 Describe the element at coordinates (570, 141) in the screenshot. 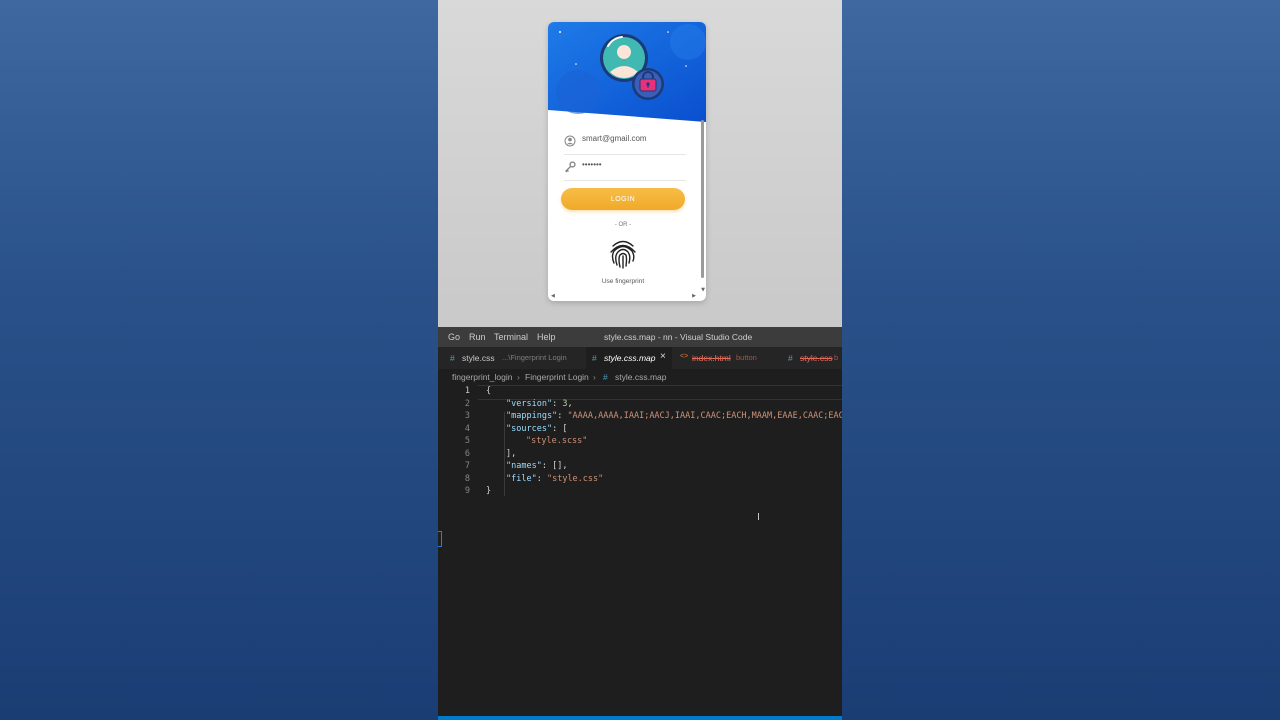

I see `user-icon` at that location.